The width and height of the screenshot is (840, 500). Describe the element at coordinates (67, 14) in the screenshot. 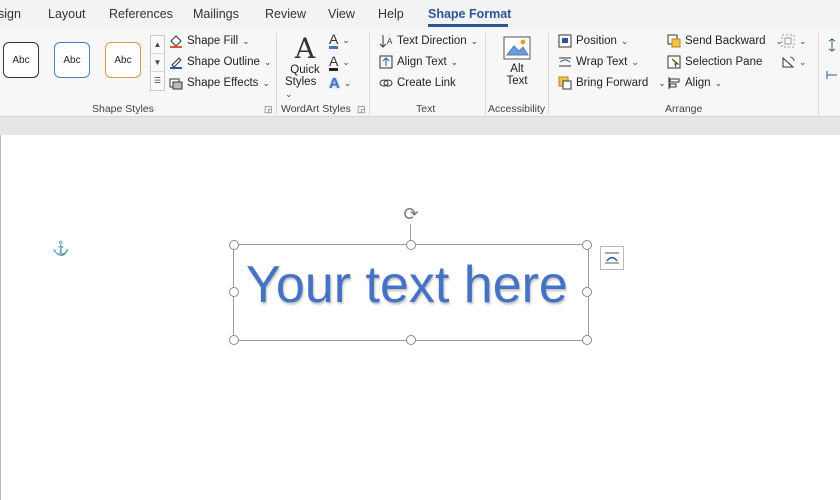

I see `tab-layout: Layout` at that location.